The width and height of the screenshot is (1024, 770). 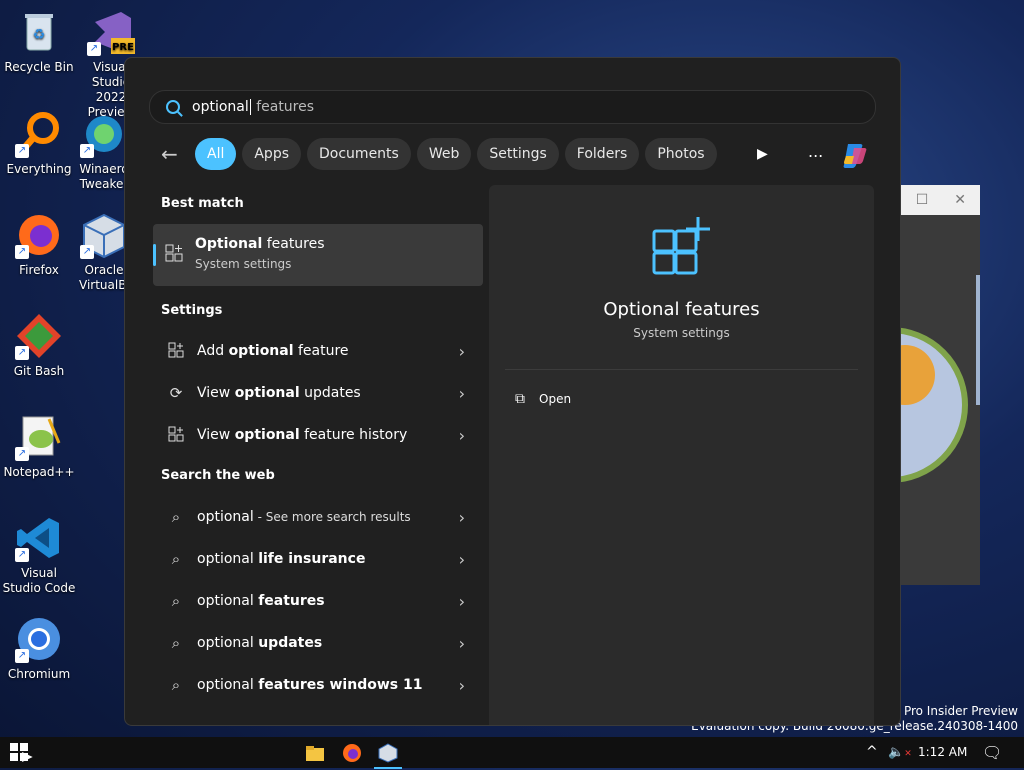 I want to click on filter-chip-folders: Folders, so click(x=602, y=154).